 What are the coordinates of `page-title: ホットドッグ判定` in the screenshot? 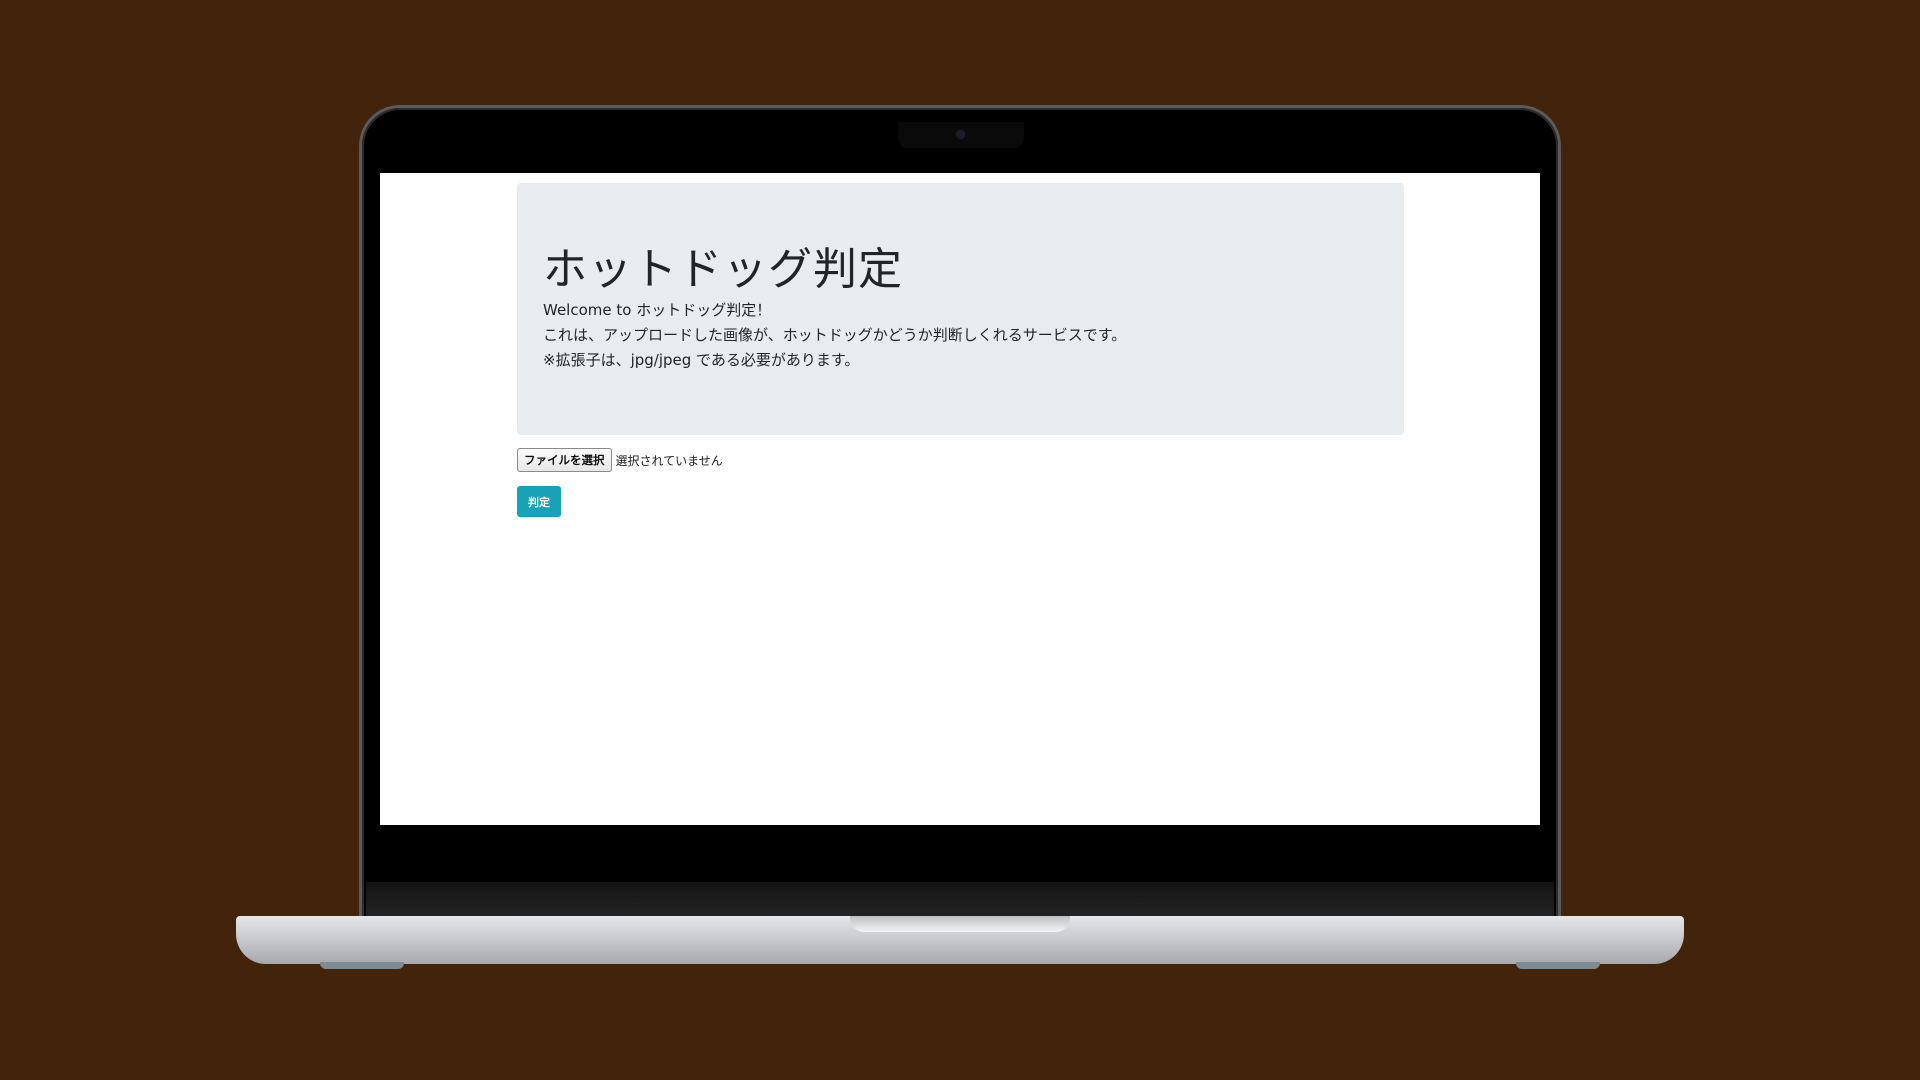 It's located at (723, 269).